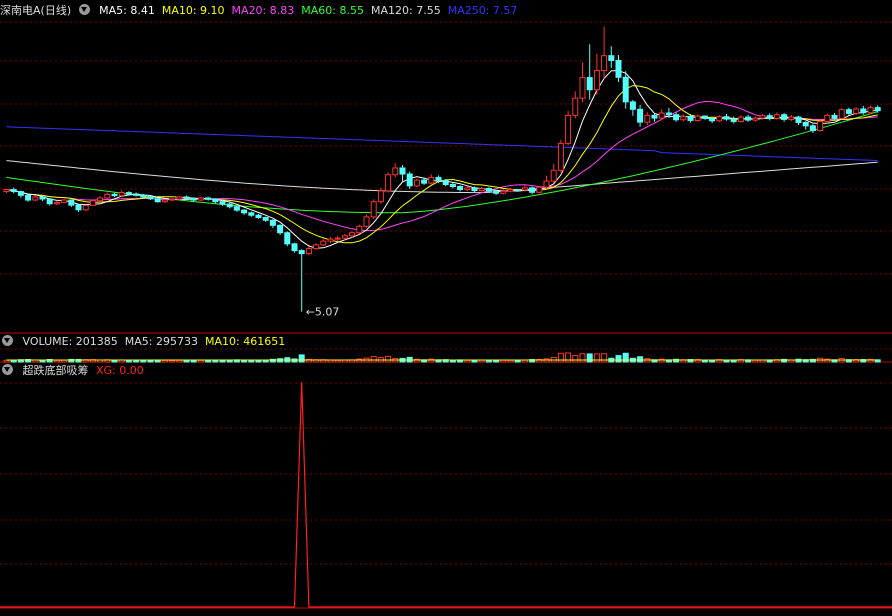 Image resolution: width=892 pixels, height=616 pixels. I want to click on indicator-name: 超跌底部吸筹, so click(55, 370).